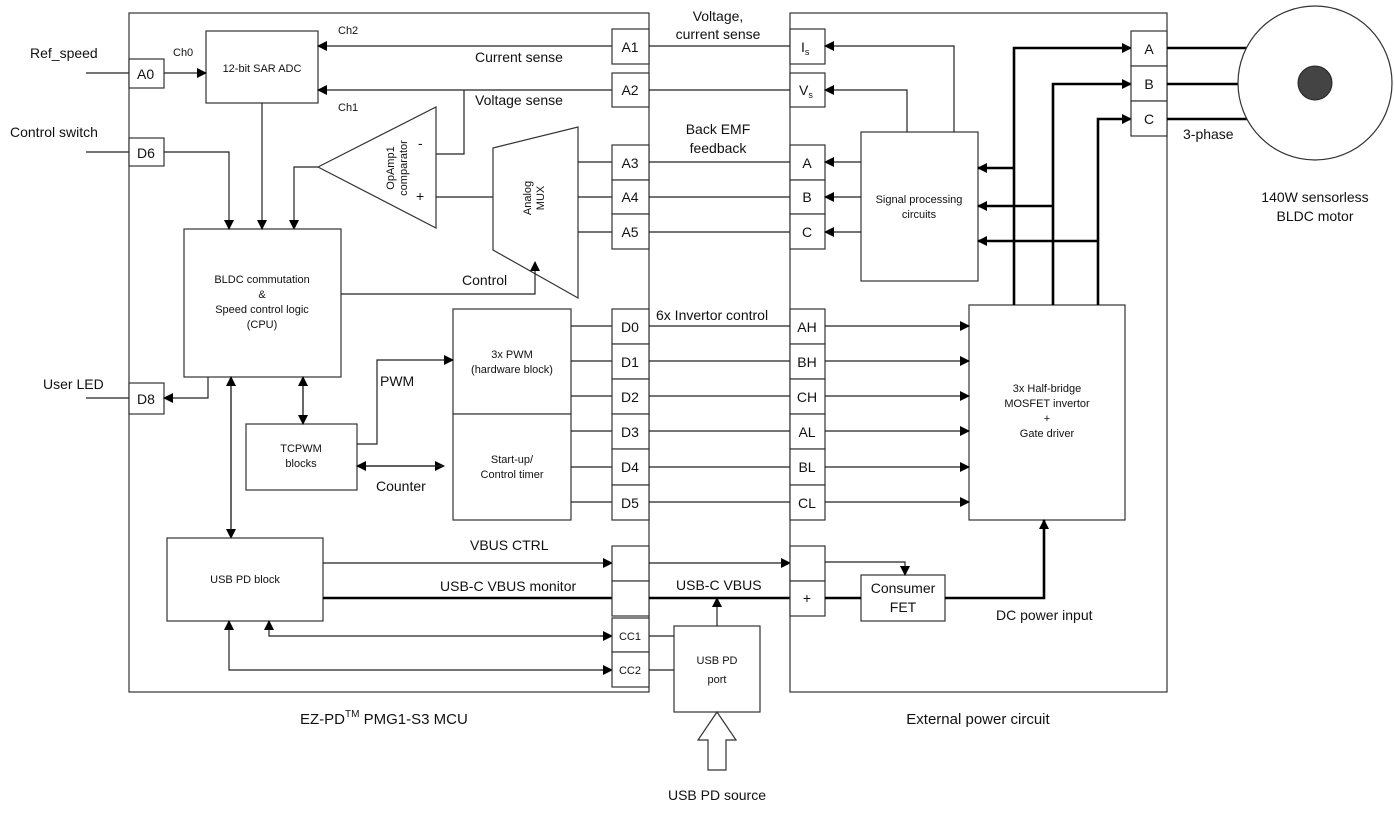 The height and width of the screenshot is (813, 1394). Describe the element at coordinates (806, 327) in the screenshot. I see `svg-text: AH` at that location.